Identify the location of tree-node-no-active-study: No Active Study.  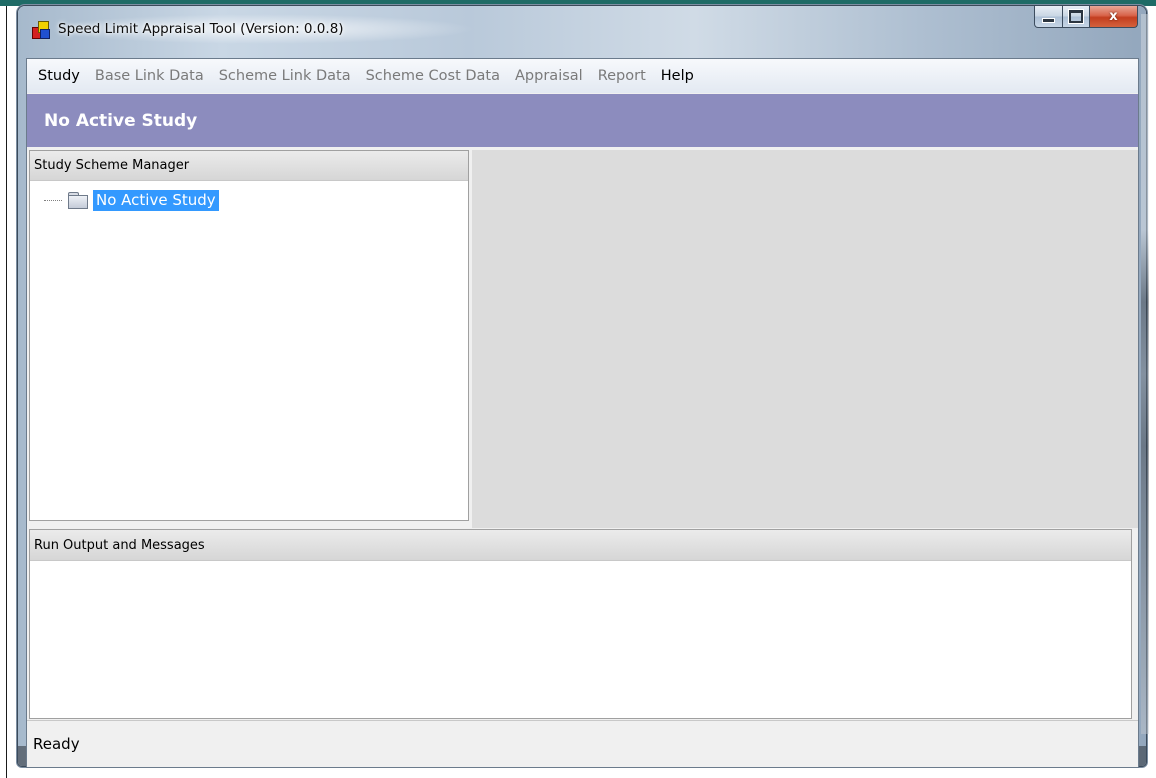
(131, 200).